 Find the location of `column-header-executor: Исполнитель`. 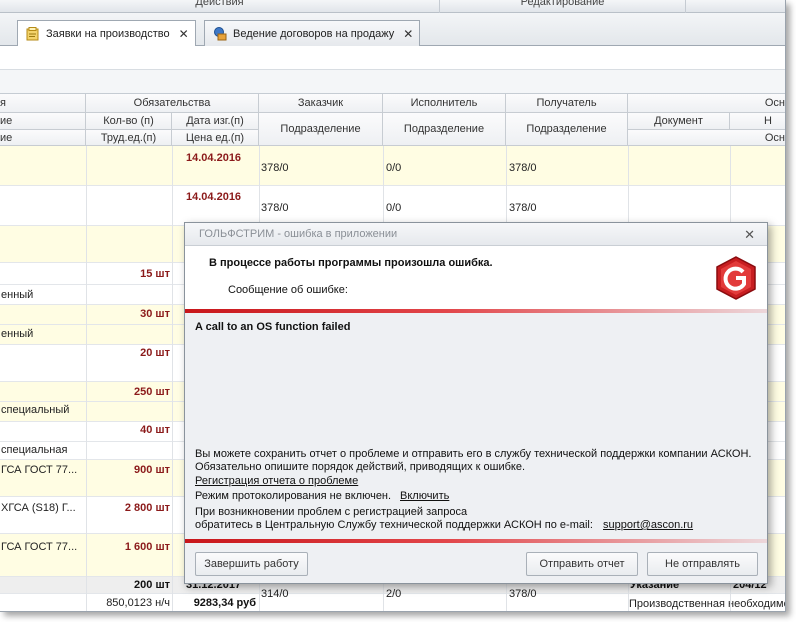

column-header-executor: Исполнитель is located at coordinates (444, 103).